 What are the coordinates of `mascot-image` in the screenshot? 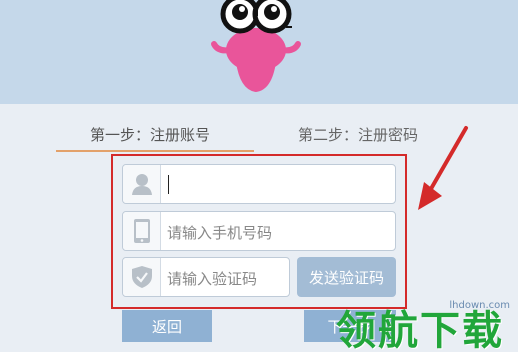 It's located at (256, 46).